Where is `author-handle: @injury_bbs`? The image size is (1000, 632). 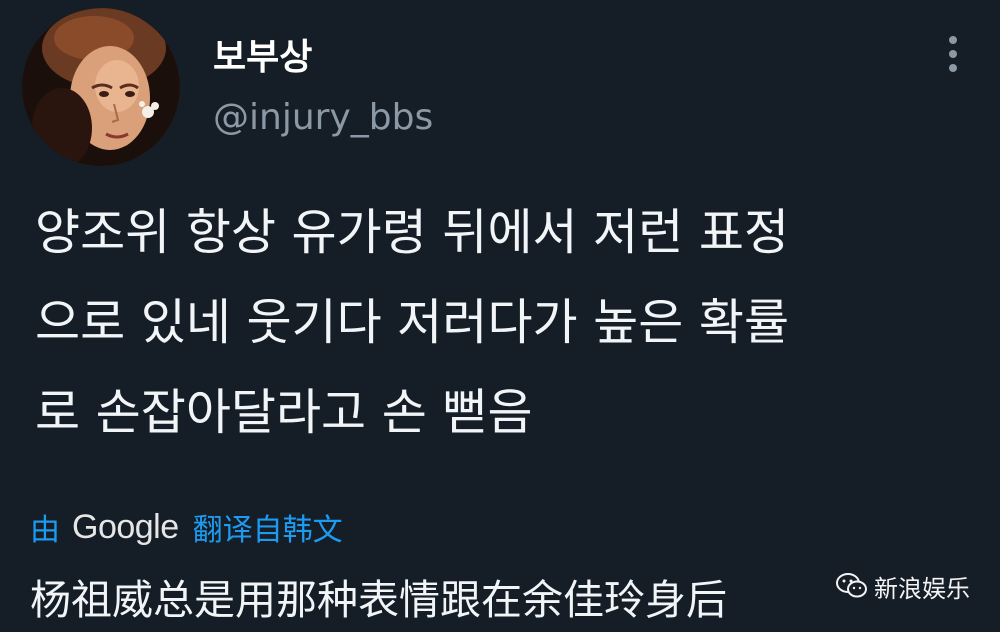 author-handle: @injury_bbs is located at coordinates (323, 117).